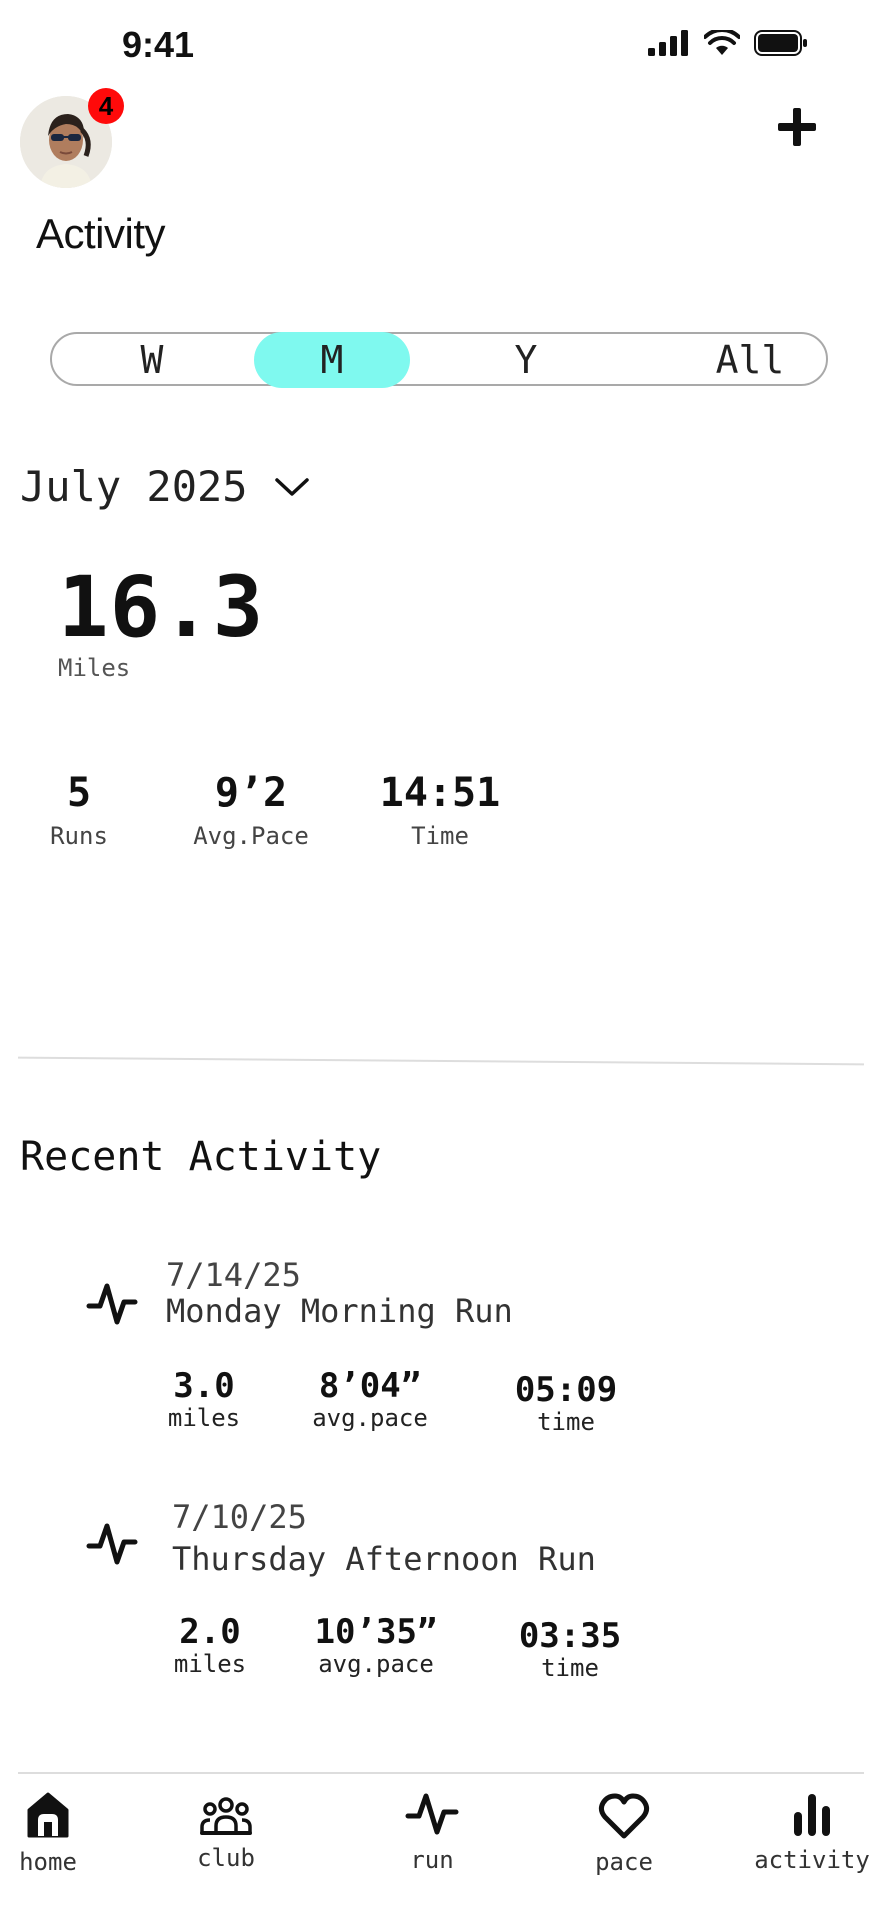  I want to click on segment-month: M, so click(332, 360).